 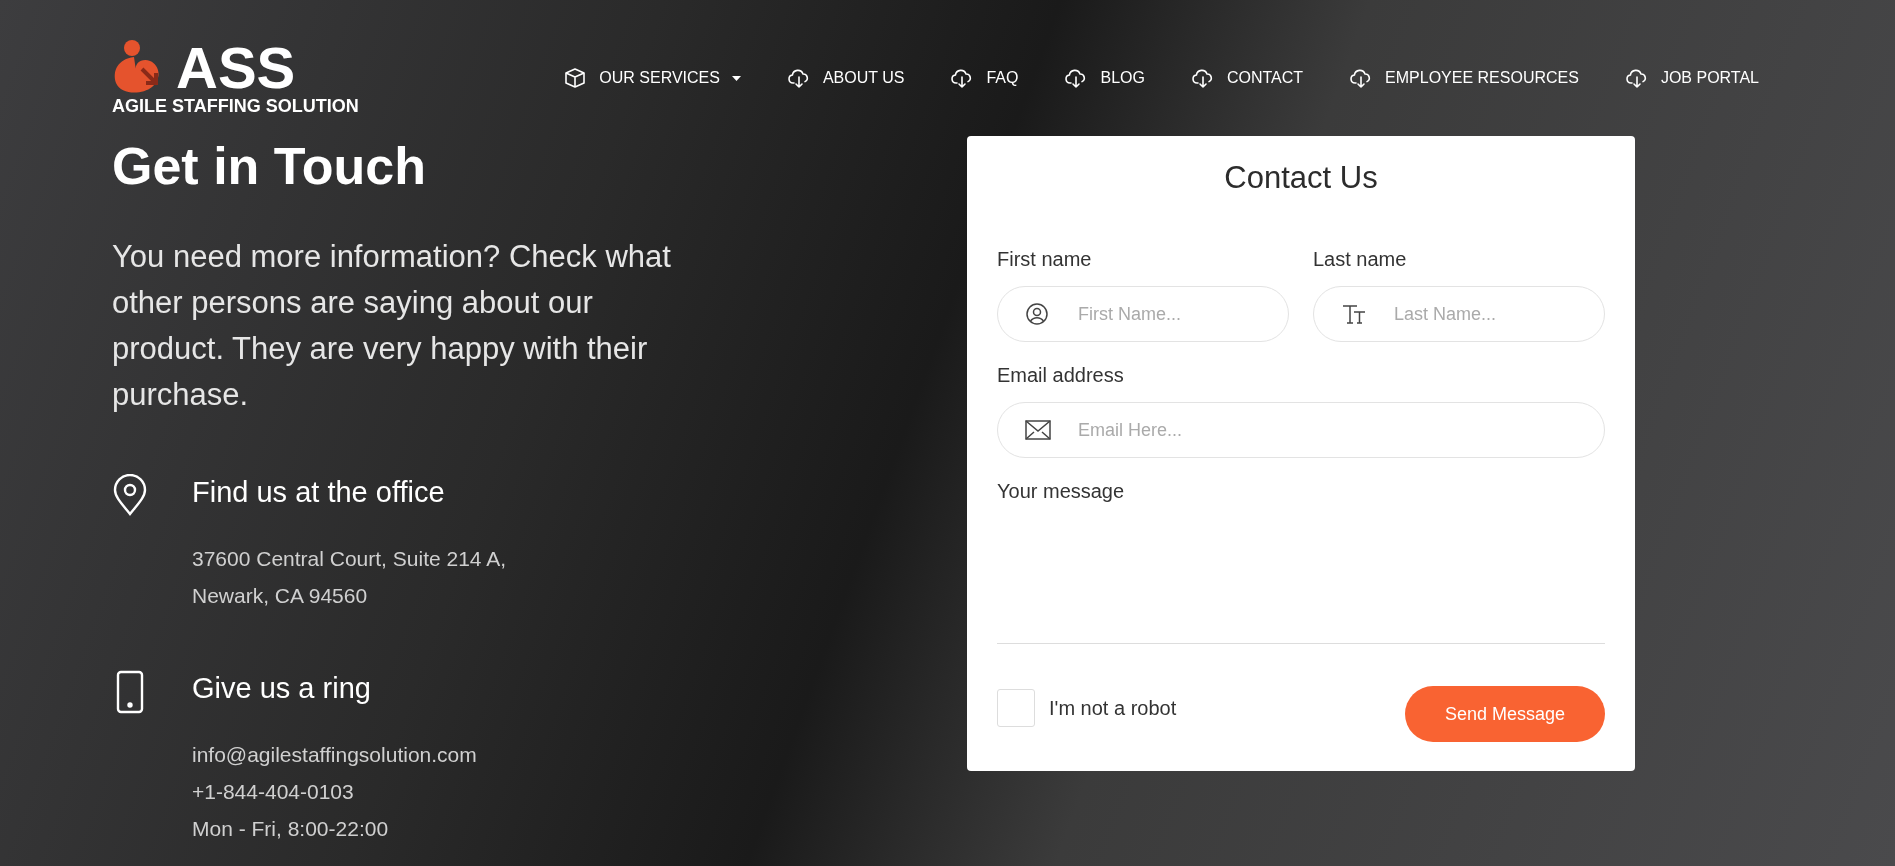 What do you see at coordinates (349, 559) in the screenshot?
I see `info-text: 37600 Central Court, Suite 214 A,` at bounding box center [349, 559].